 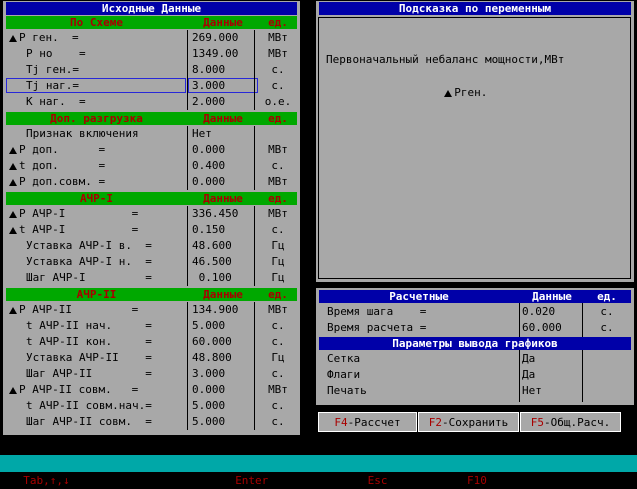 I want to click on param-label-text: K наг. =, so click(x=56, y=101).